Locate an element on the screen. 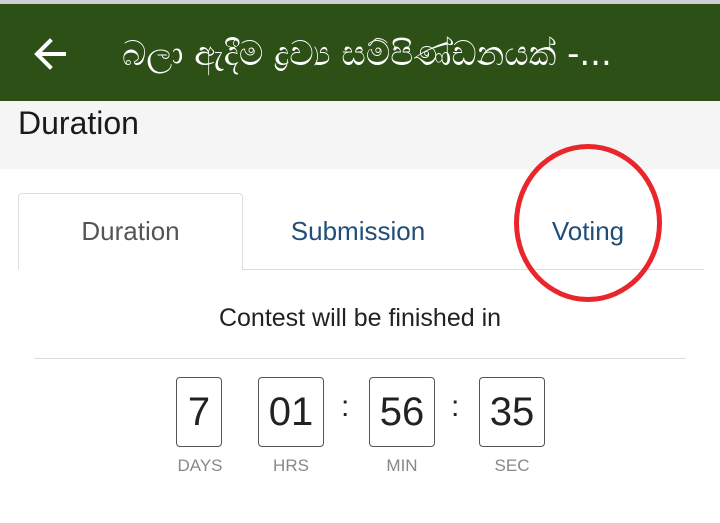 This screenshot has height=523, width=720. divider is located at coordinates (360, 358).